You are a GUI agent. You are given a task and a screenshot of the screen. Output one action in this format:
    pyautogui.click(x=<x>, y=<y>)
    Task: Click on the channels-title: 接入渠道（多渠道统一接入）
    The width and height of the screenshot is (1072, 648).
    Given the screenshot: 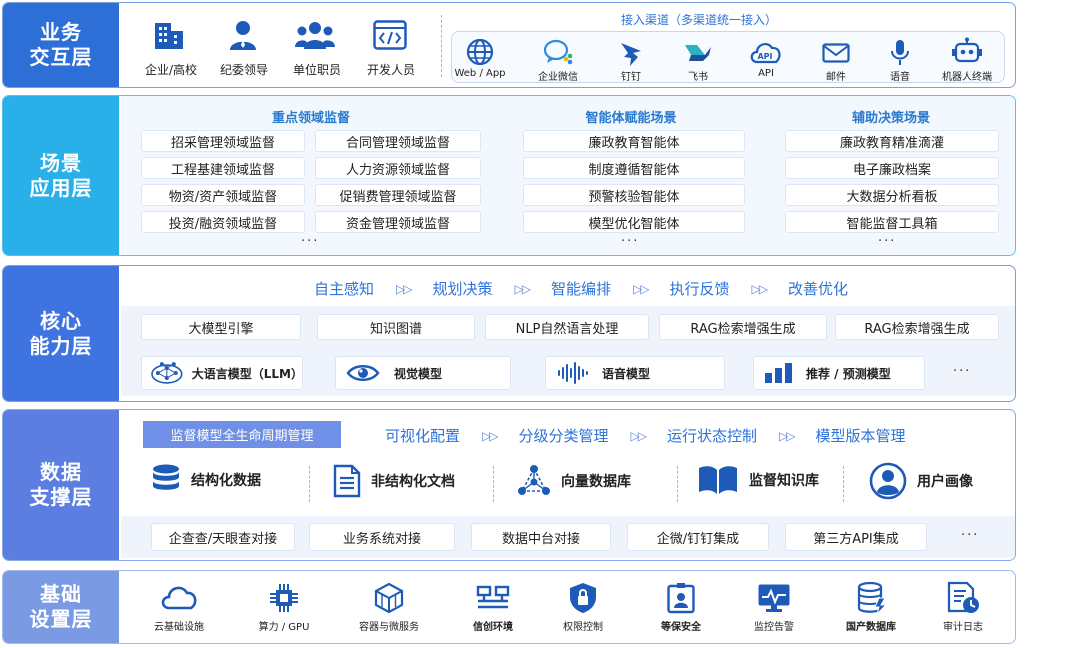 What is the action you would take?
    pyautogui.click(x=699, y=20)
    